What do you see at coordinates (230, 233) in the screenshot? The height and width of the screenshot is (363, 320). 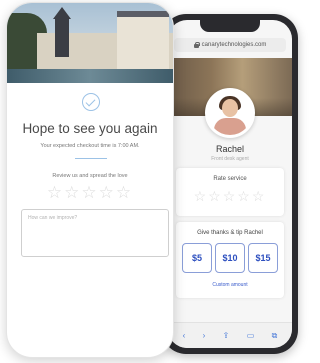 I see `tip-title: Give thanks & tip Rachel` at bounding box center [230, 233].